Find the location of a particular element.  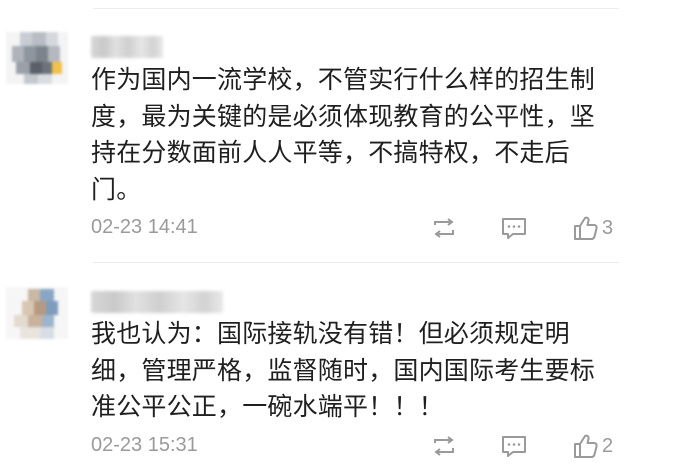

comment-divider is located at coordinates (356, 262).